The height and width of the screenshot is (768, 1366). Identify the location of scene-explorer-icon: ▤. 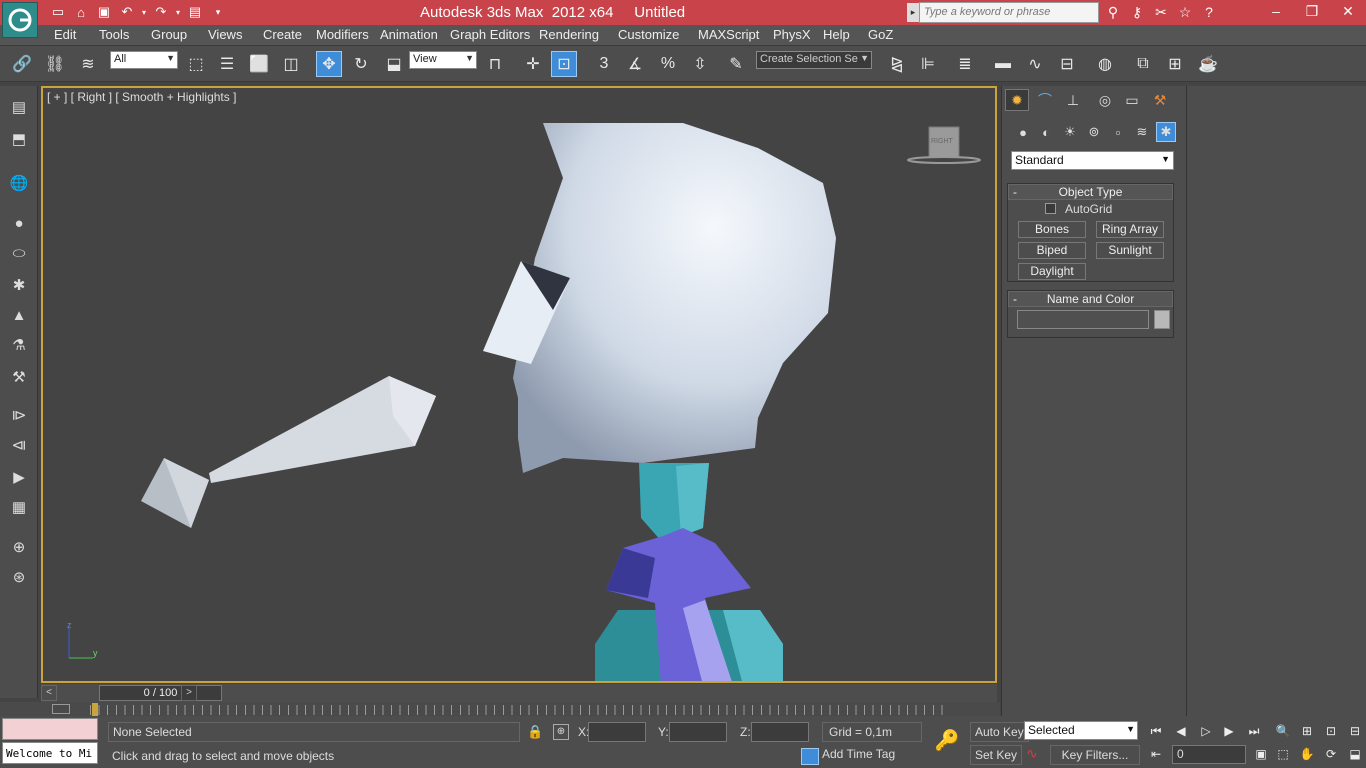
(19, 107).